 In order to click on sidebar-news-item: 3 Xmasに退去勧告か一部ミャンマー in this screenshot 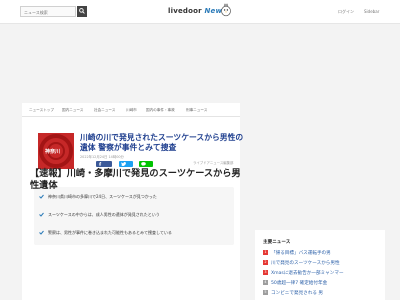, I will do `click(321, 274)`.